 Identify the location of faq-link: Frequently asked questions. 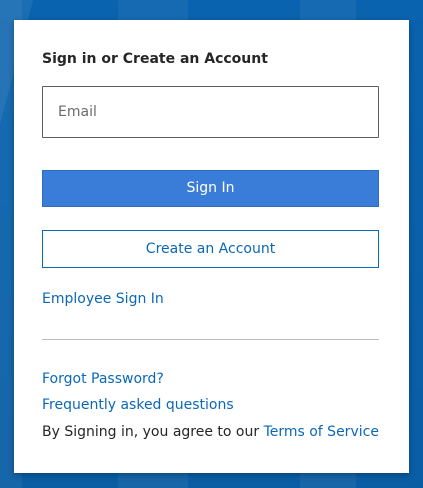
(138, 405).